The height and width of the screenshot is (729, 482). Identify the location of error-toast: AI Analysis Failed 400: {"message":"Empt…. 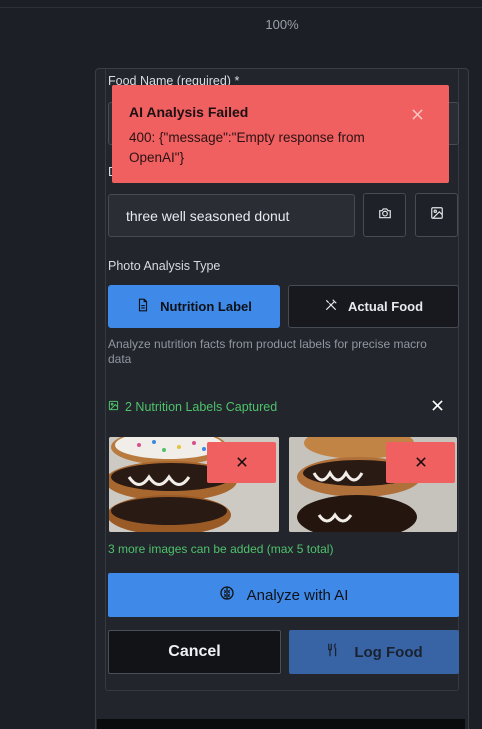
(280, 134).